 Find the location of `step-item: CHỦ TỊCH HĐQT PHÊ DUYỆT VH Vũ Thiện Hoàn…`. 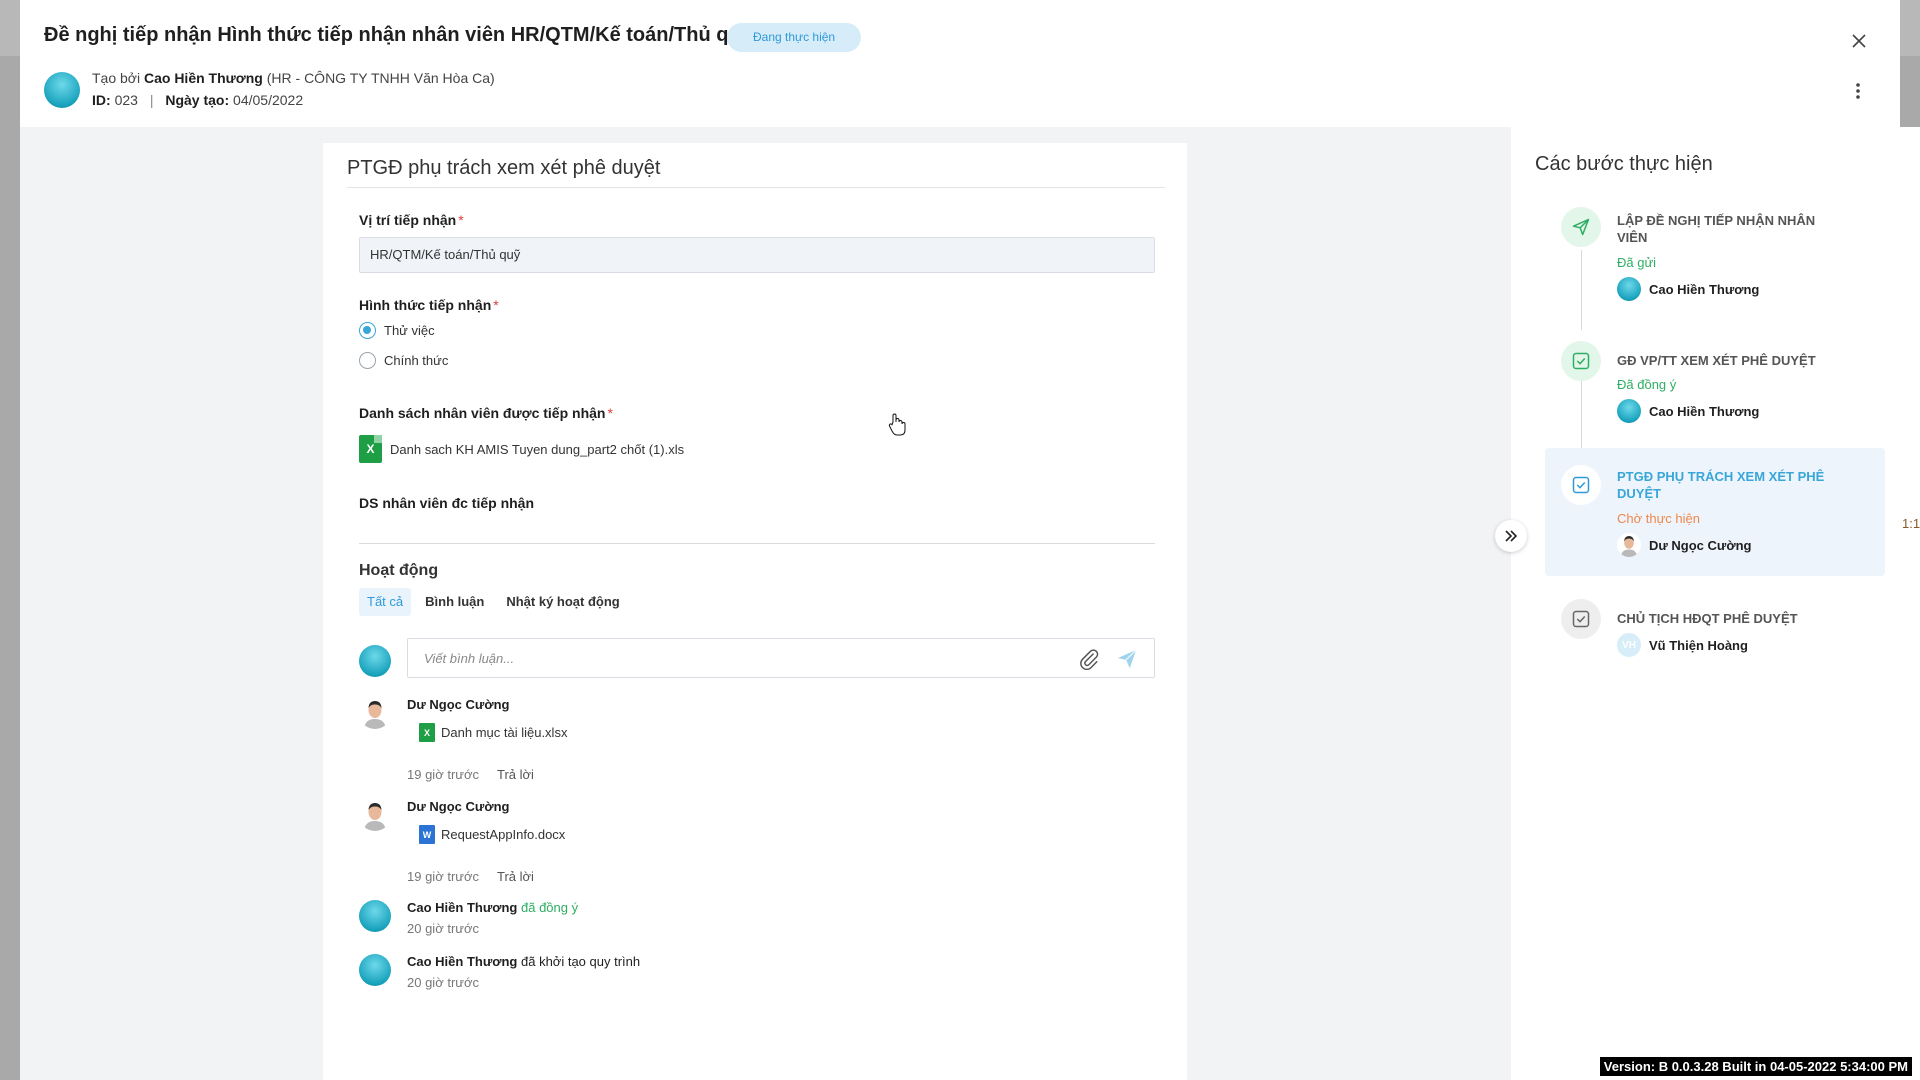

step-item: CHỦ TỊCH HĐQT PHÊ DUYỆT VH Vũ Thiện Hoàn… is located at coordinates (1715, 639).